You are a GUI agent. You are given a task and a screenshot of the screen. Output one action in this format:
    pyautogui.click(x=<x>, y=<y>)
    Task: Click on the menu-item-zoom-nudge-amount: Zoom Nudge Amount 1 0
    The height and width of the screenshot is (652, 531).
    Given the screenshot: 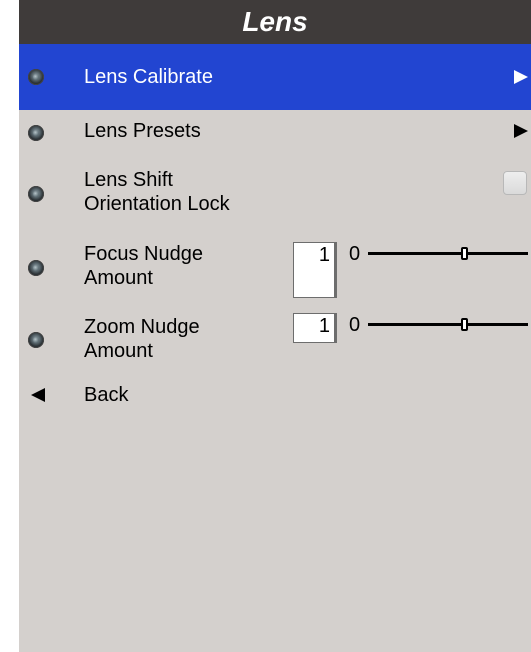 What is the action you would take?
    pyautogui.click(x=275, y=342)
    